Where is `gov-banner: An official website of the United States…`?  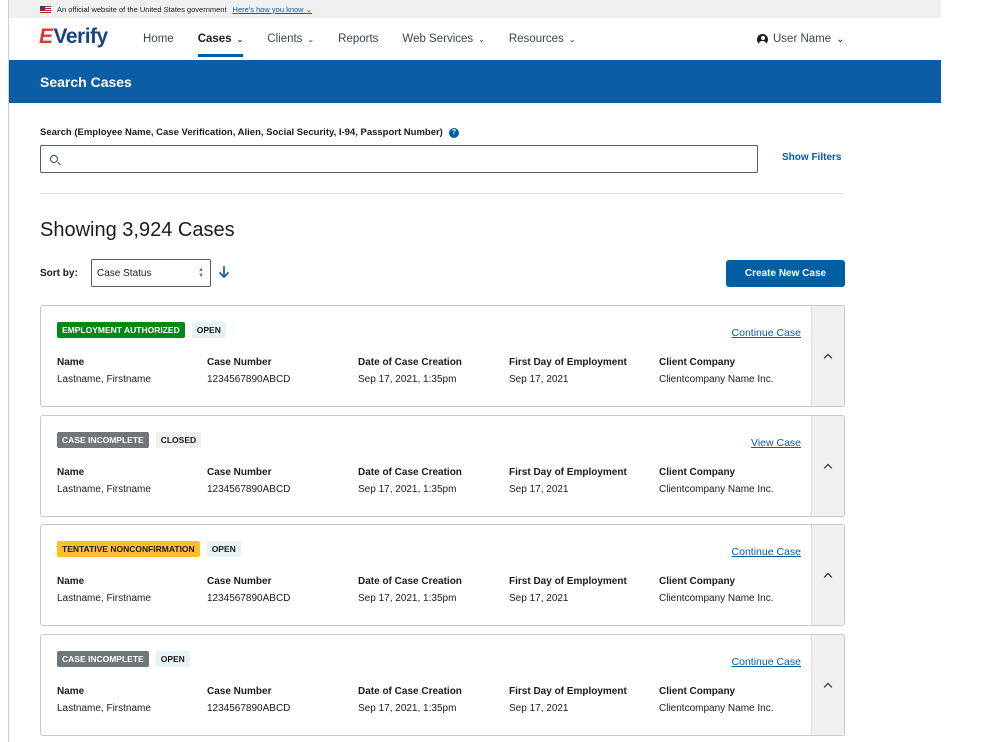 gov-banner: An official website of the United States… is located at coordinates (475, 9).